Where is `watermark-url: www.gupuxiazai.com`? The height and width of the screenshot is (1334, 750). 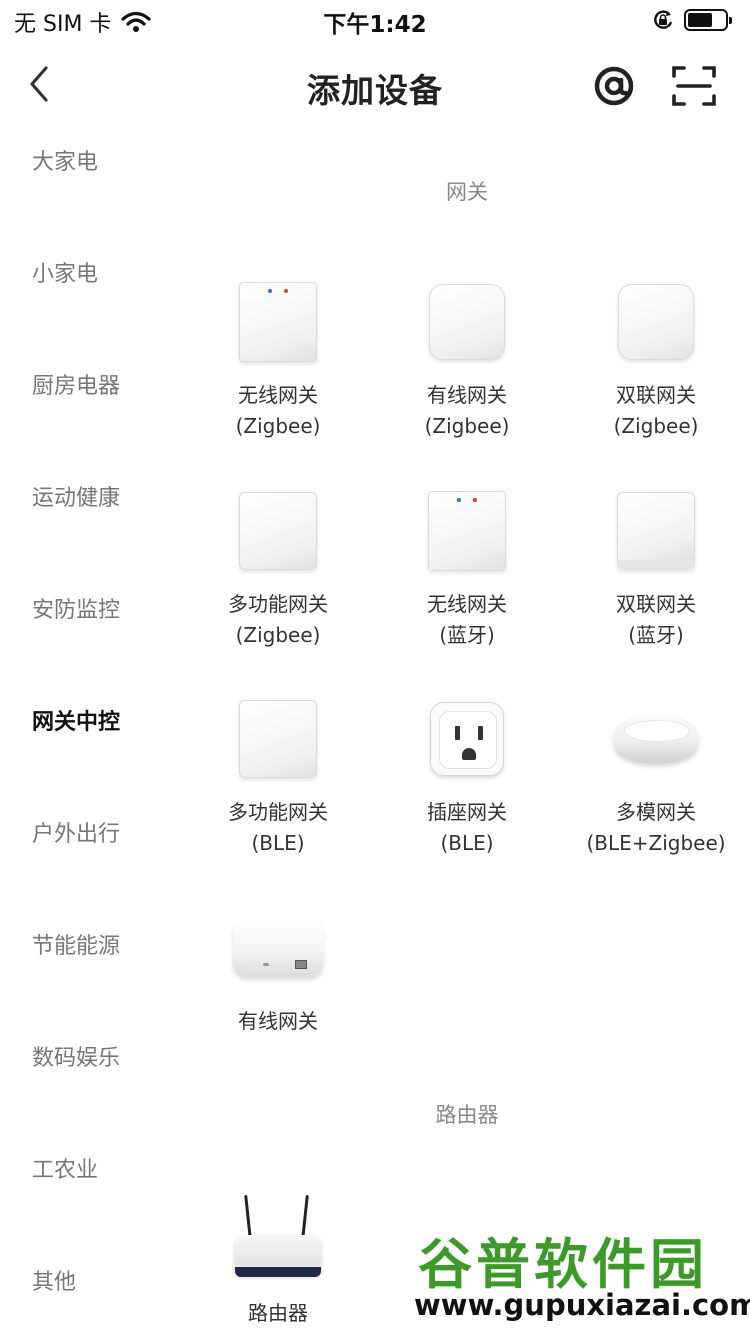 watermark-url: www.gupuxiazai.com is located at coordinates (582, 1305).